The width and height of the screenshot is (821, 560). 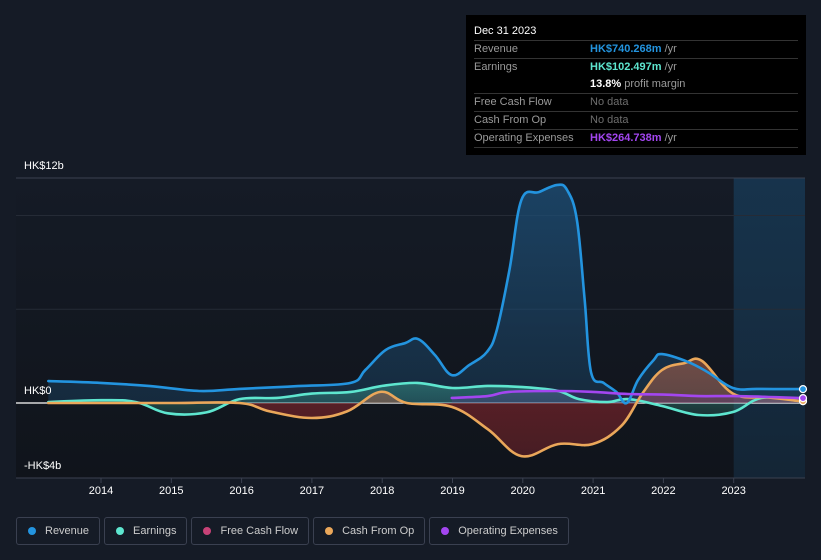 What do you see at coordinates (733, 491) in the screenshot?
I see `x-tick-label: 2023` at bounding box center [733, 491].